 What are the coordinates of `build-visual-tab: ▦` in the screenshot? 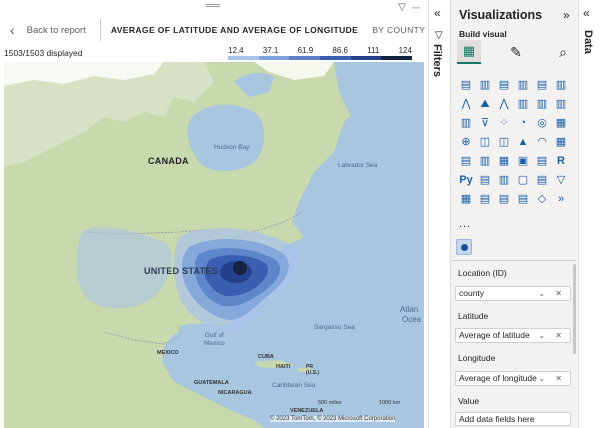 It's located at (469, 52).